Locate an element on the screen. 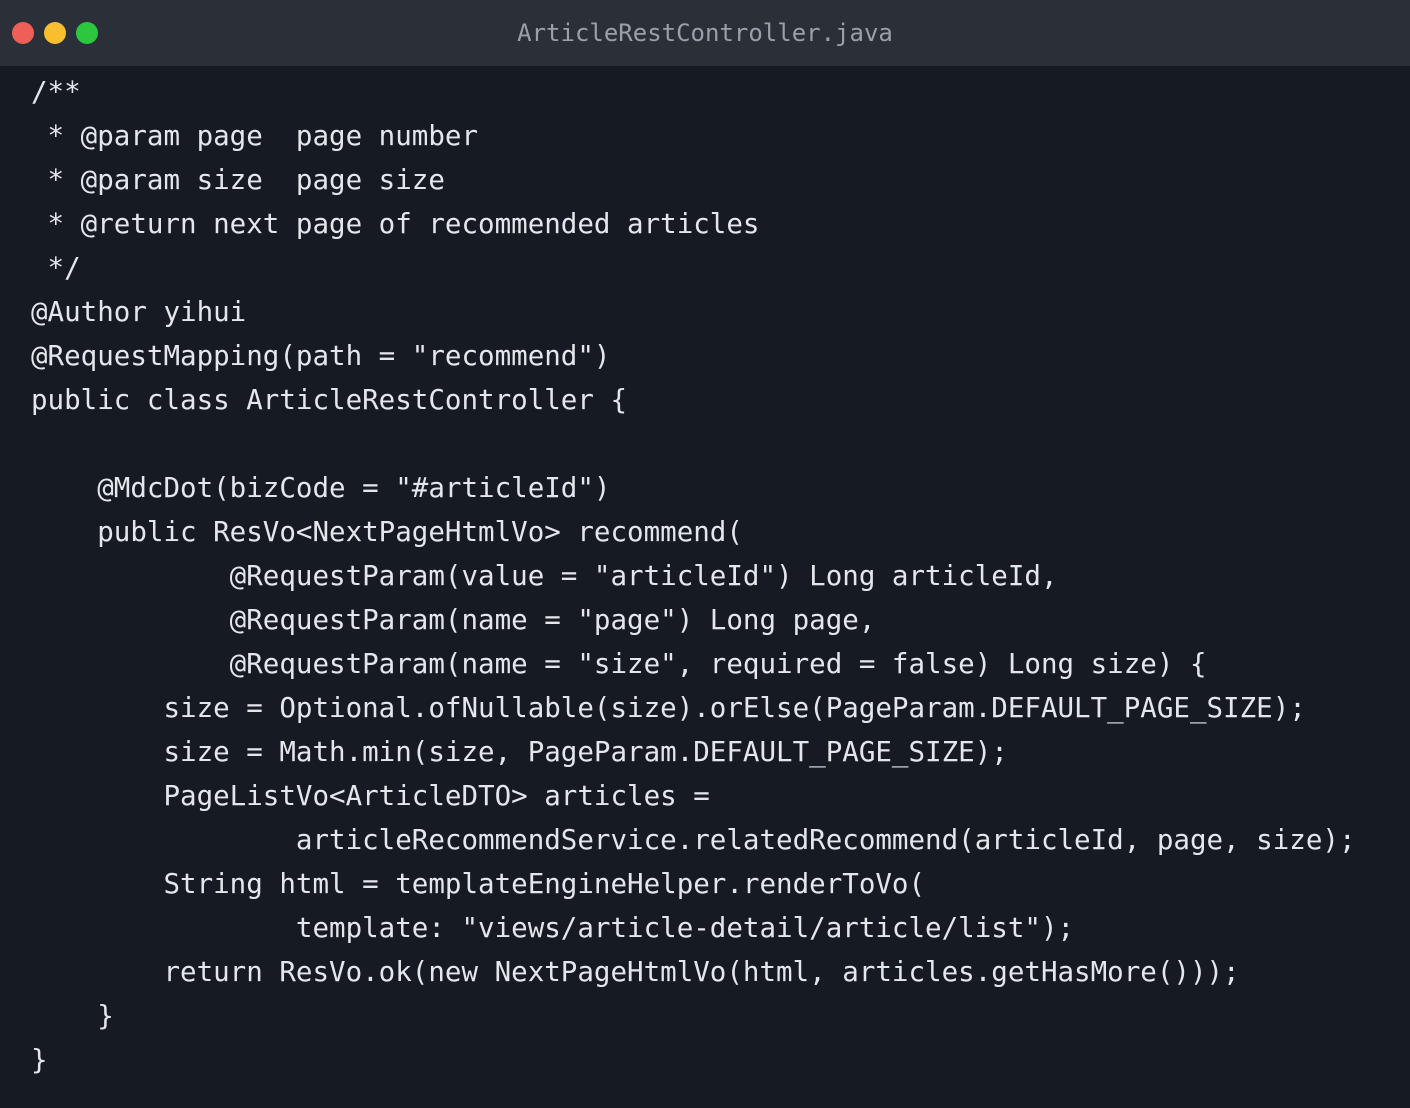 This screenshot has height=1108, width=1410. code-line: @RequestParam(name = "page") Long page, is located at coordinates (453, 620).